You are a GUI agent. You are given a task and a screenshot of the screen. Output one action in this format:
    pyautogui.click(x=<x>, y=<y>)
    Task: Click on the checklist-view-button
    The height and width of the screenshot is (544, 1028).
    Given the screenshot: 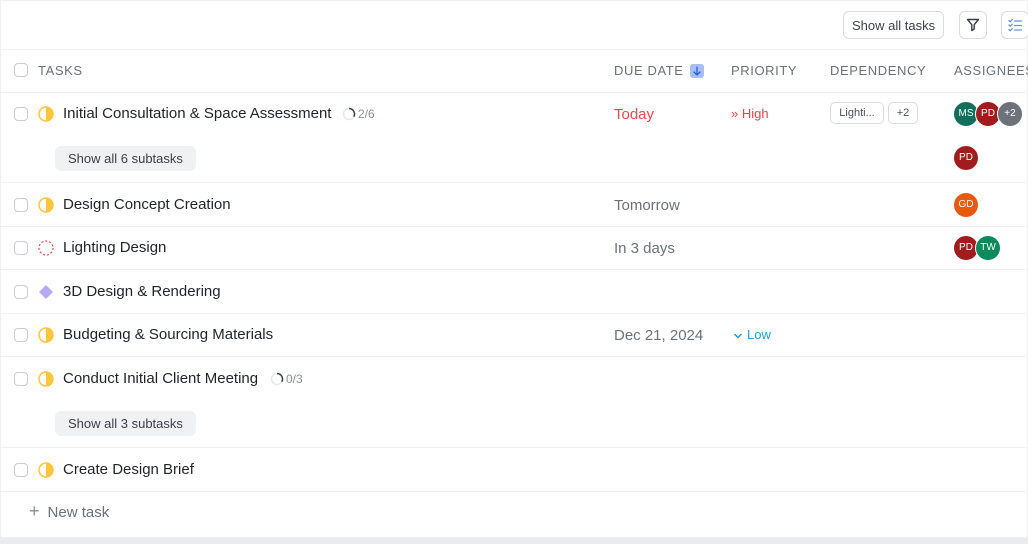 What is the action you would take?
    pyautogui.click(x=1014, y=25)
    